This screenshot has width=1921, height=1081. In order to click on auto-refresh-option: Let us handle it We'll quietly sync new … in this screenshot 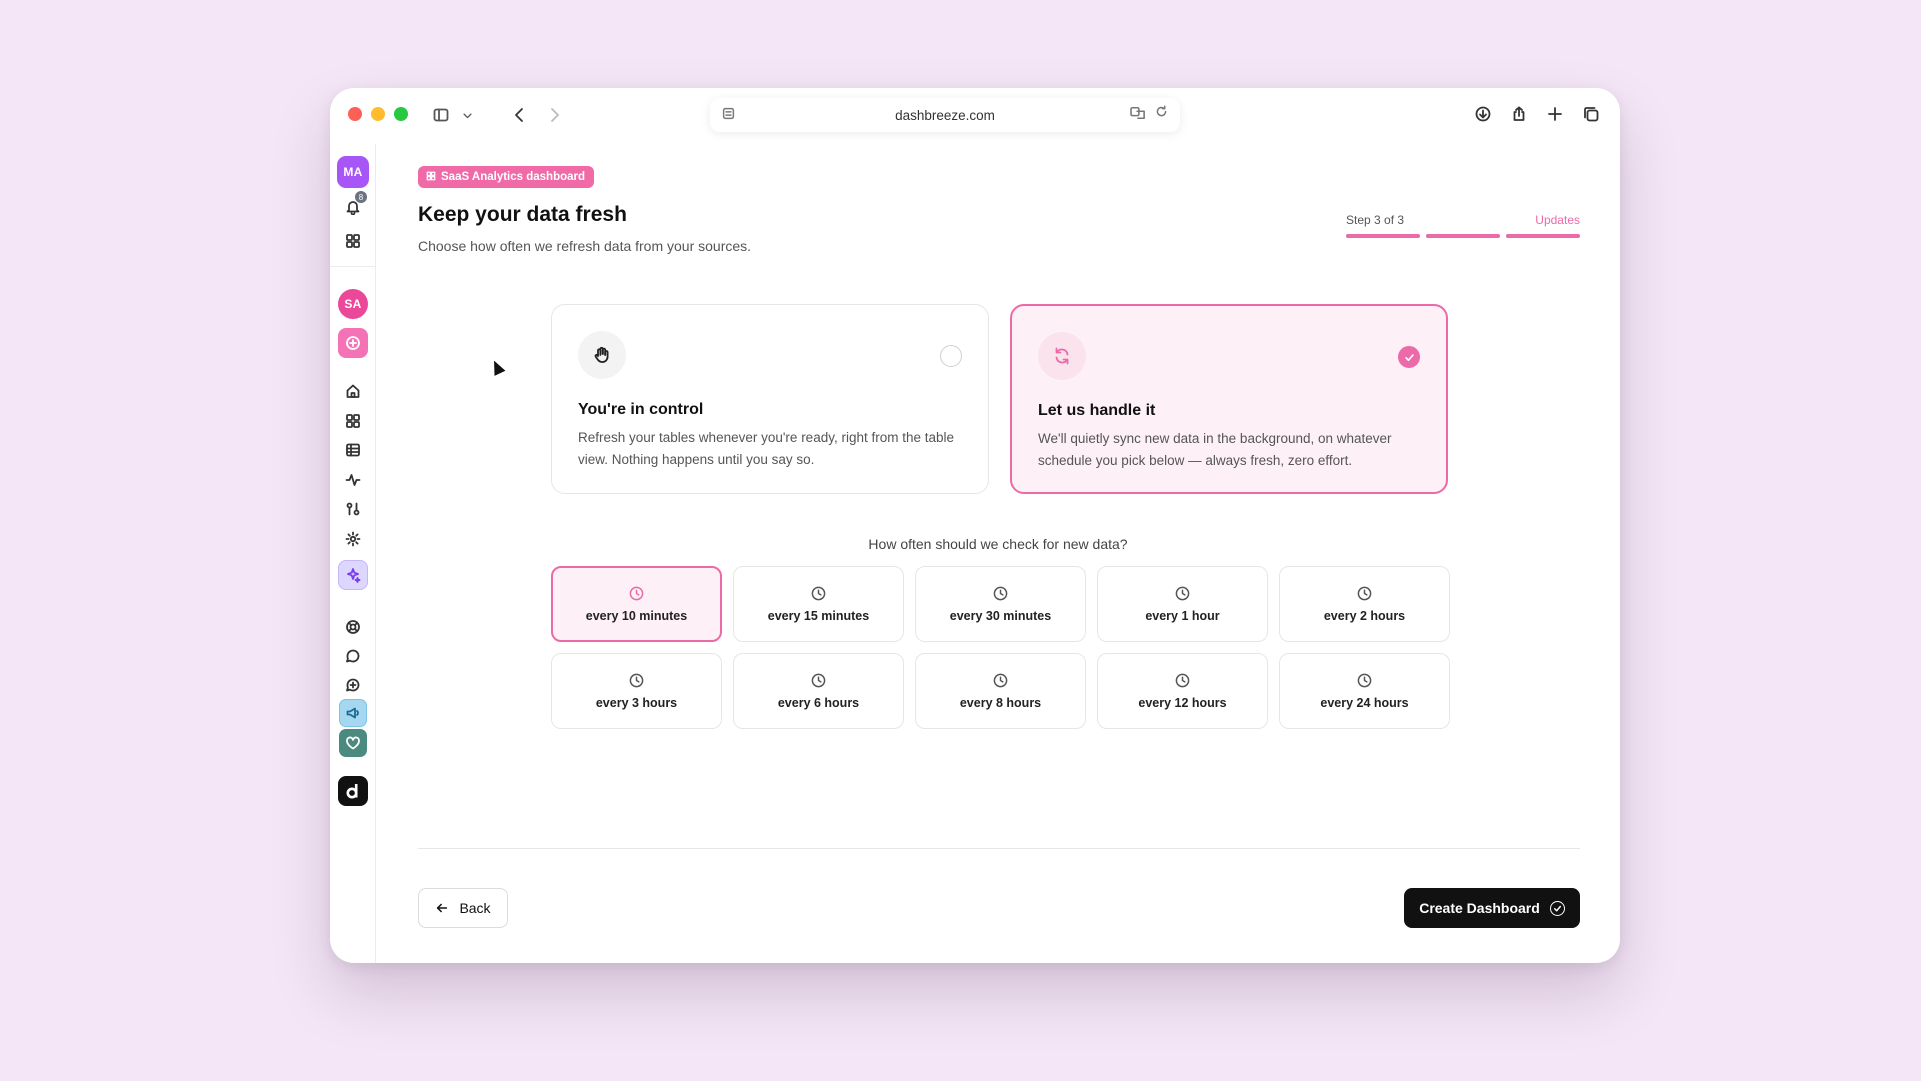, I will do `click(1229, 399)`.